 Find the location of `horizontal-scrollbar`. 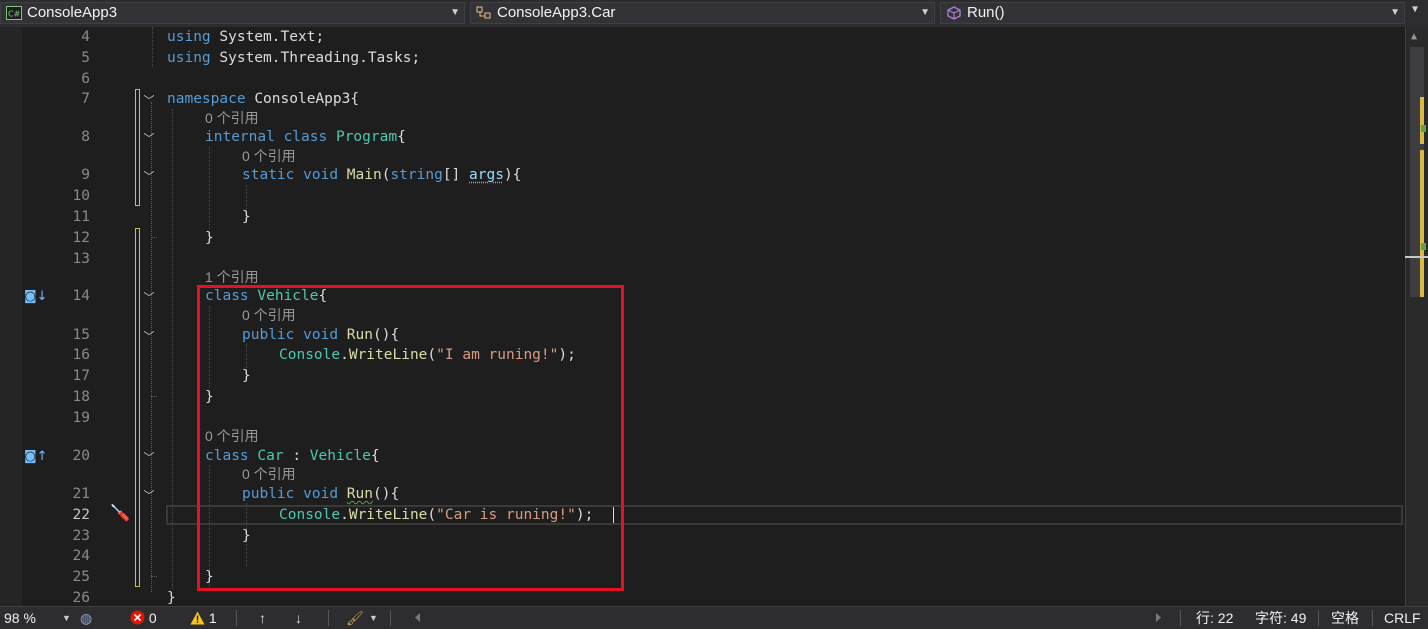

horizontal-scrollbar is located at coordinates (792, 617).